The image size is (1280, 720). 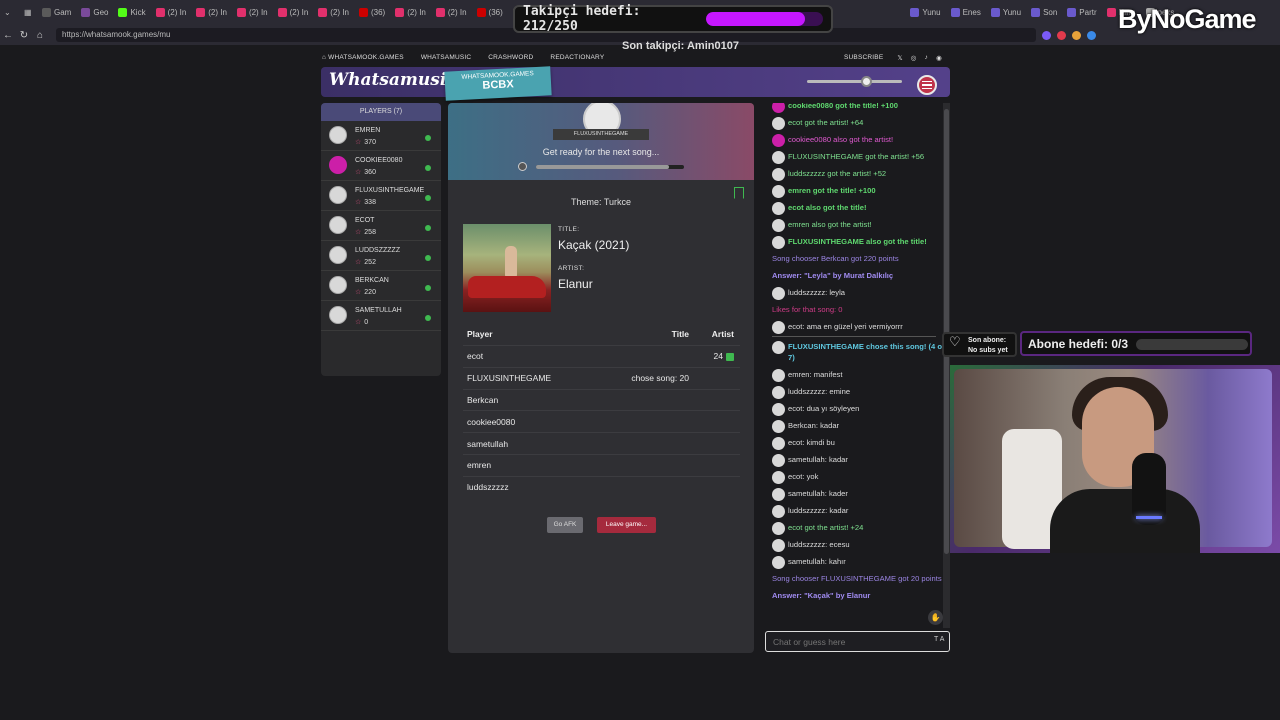 I want to click on chat-message-text: luddszzzzz: ecesu, so click(x=819, y=544).